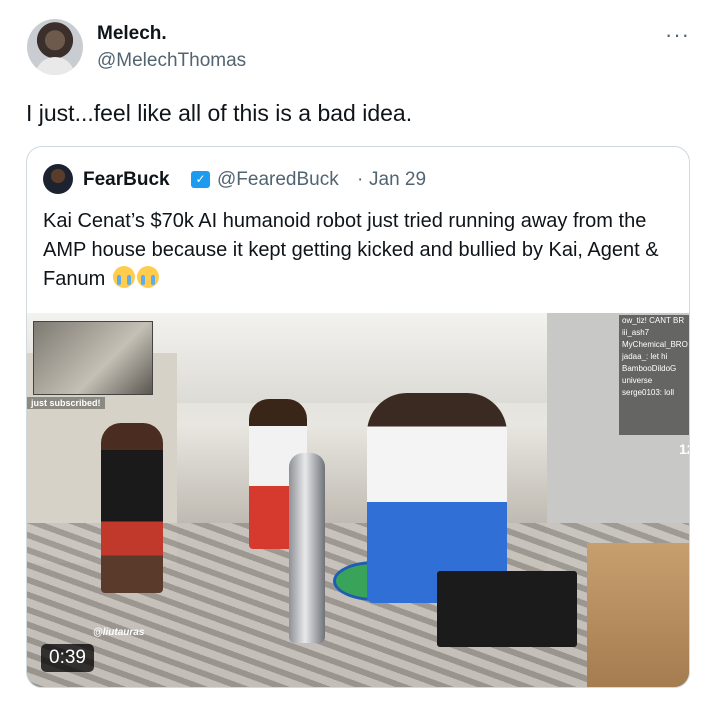  I want to click on chat-line: iii_ash7, so click(636, 332).